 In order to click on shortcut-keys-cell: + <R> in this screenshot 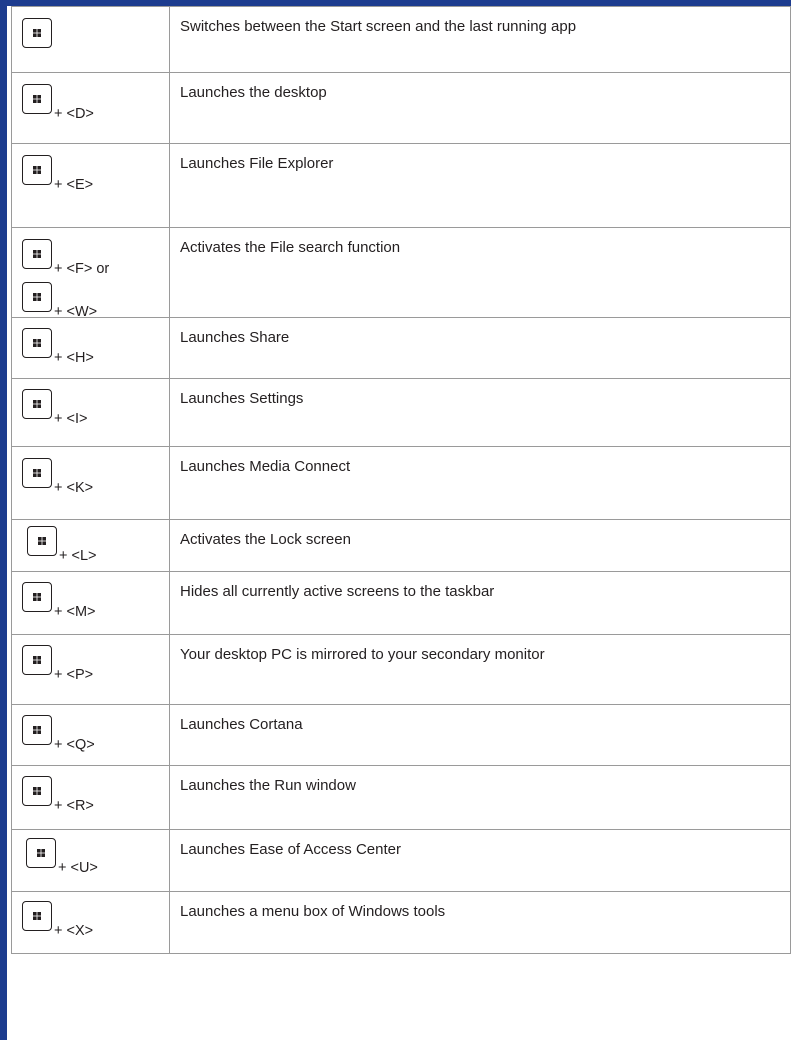, I will do `click(90, 797)`.